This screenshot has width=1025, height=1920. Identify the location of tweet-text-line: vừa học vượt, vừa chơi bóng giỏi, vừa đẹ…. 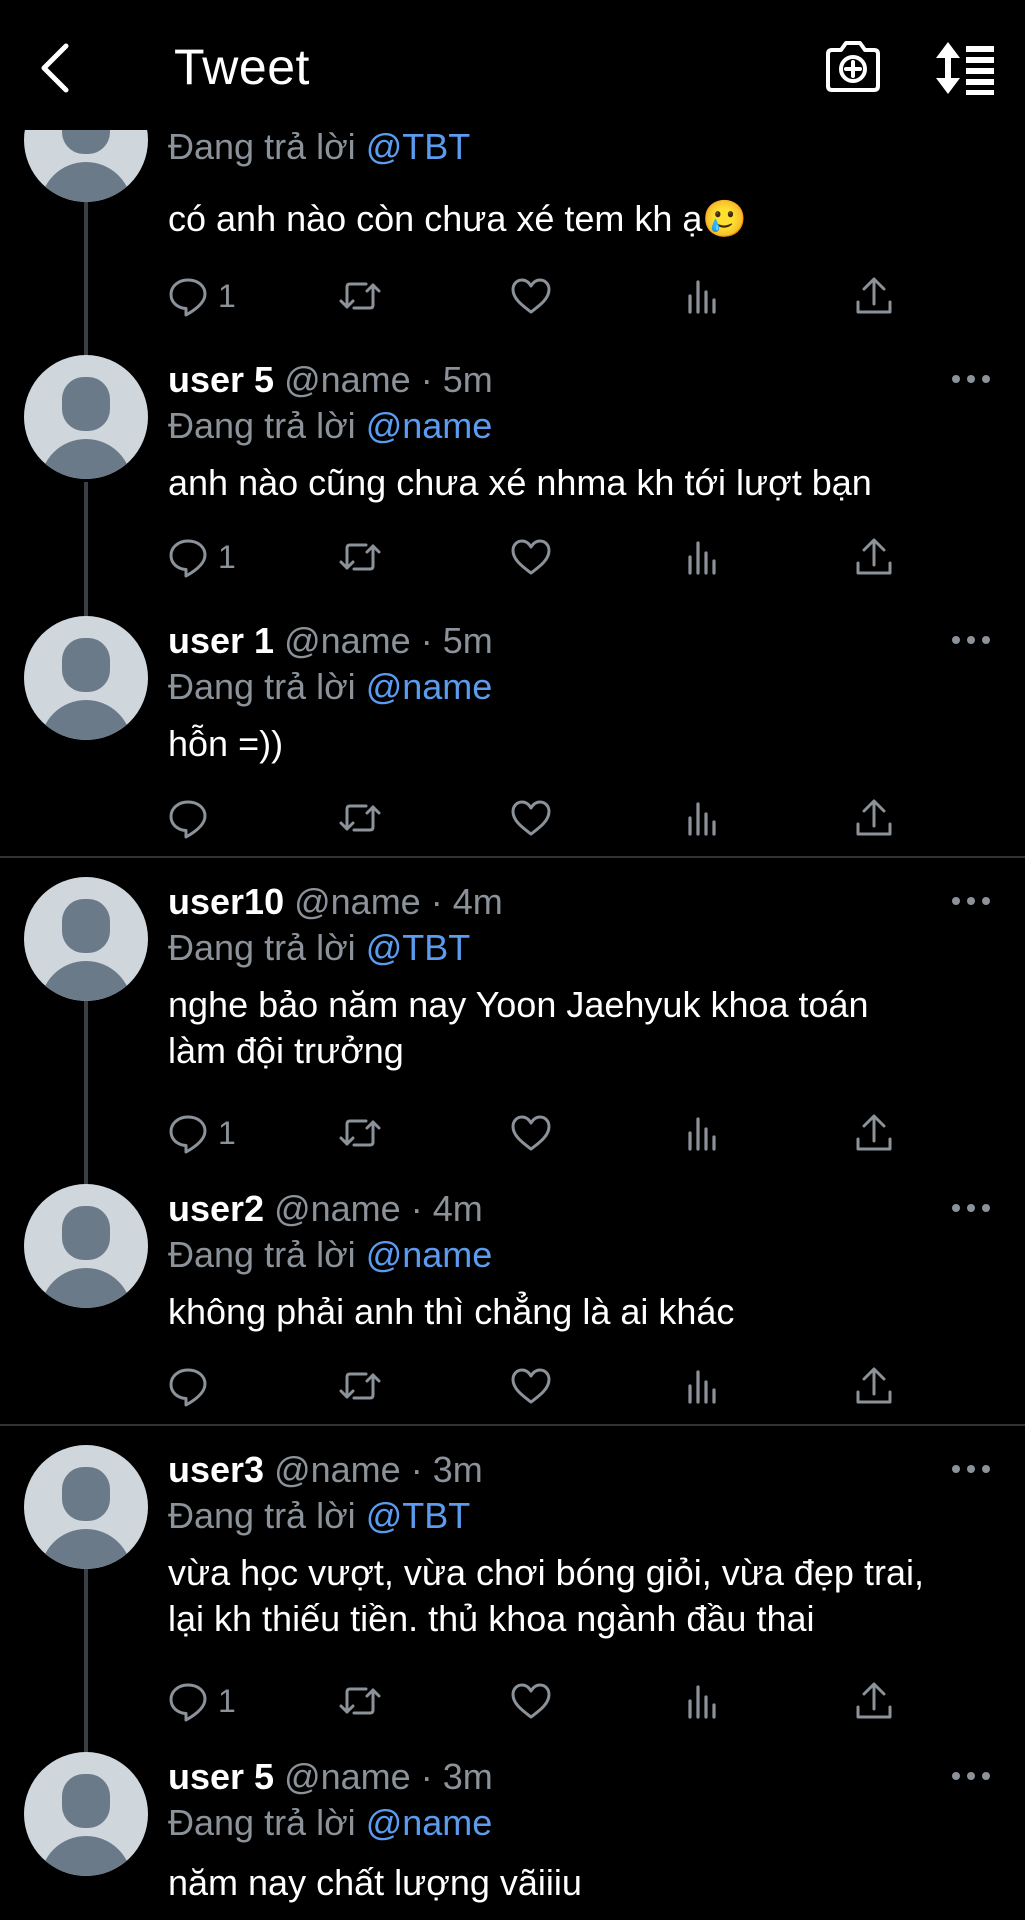
(546, 1572).